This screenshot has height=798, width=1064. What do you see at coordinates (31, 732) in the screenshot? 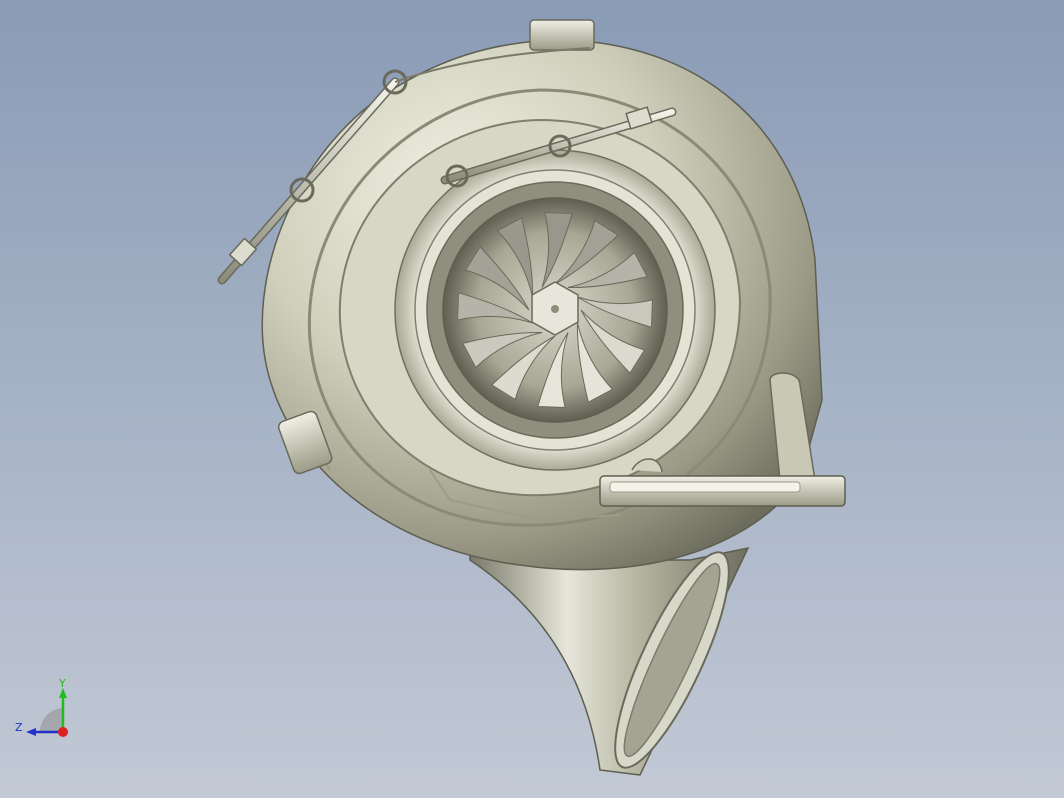
I see `z-axis-head-icon` at bounding box center [31, 732].